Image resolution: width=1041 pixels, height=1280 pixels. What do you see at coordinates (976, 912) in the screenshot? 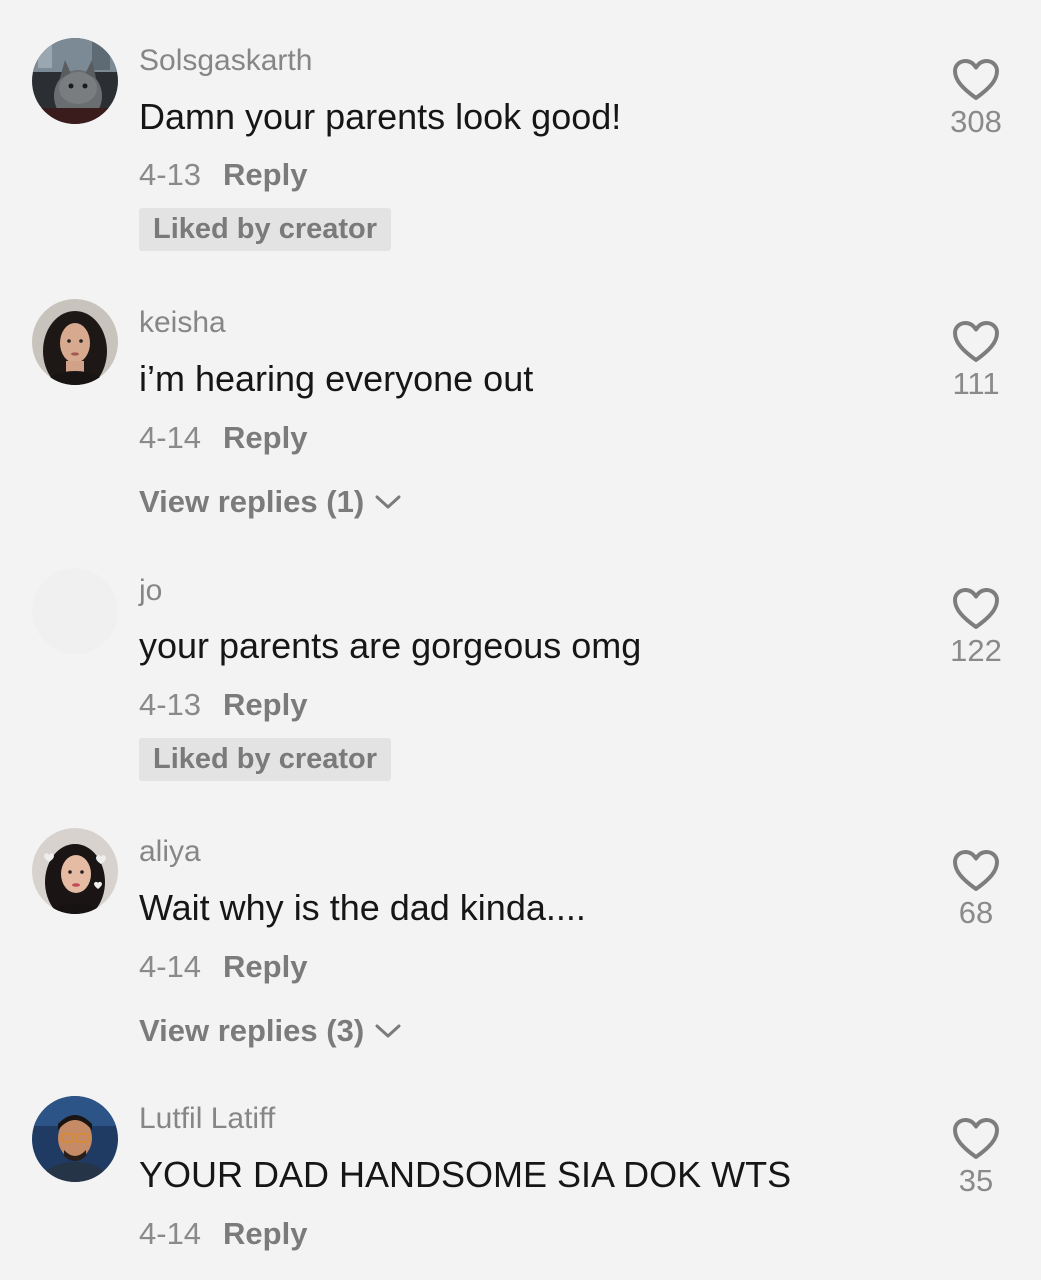
I see `like-count: 68` at bounding box center [976, 912].